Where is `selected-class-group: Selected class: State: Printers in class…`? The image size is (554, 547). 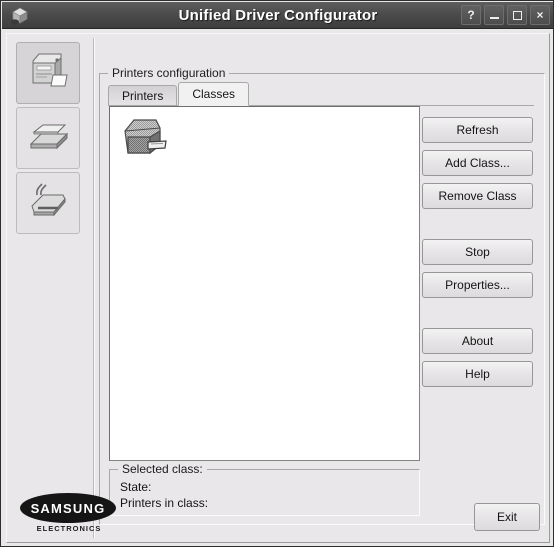
selected-class-group: Selected class: State: Printers in class… is located at coordinates (264, 489).